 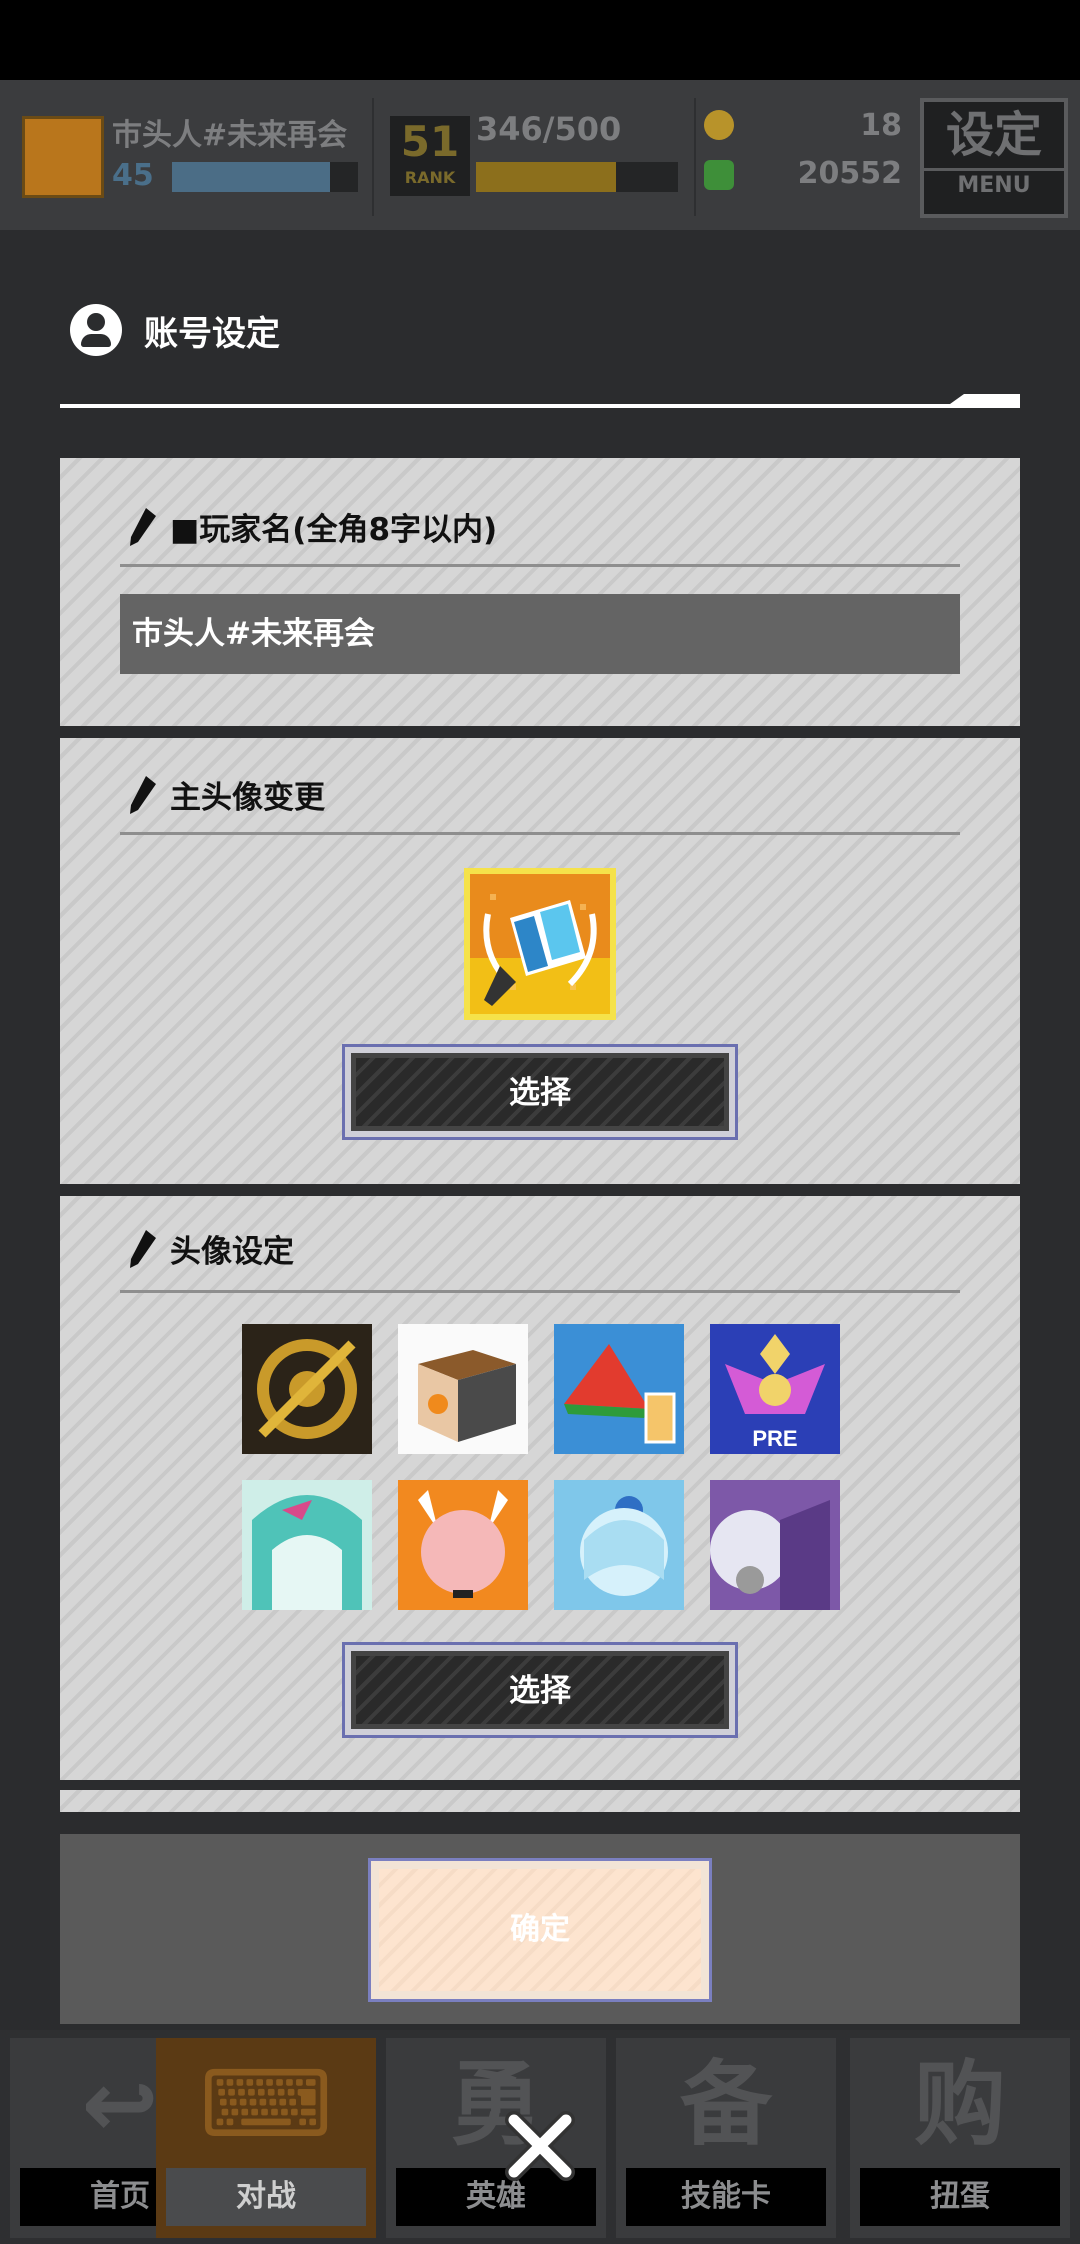 I want to click on confirm-label: 确定, so click(x=540, y=1930).